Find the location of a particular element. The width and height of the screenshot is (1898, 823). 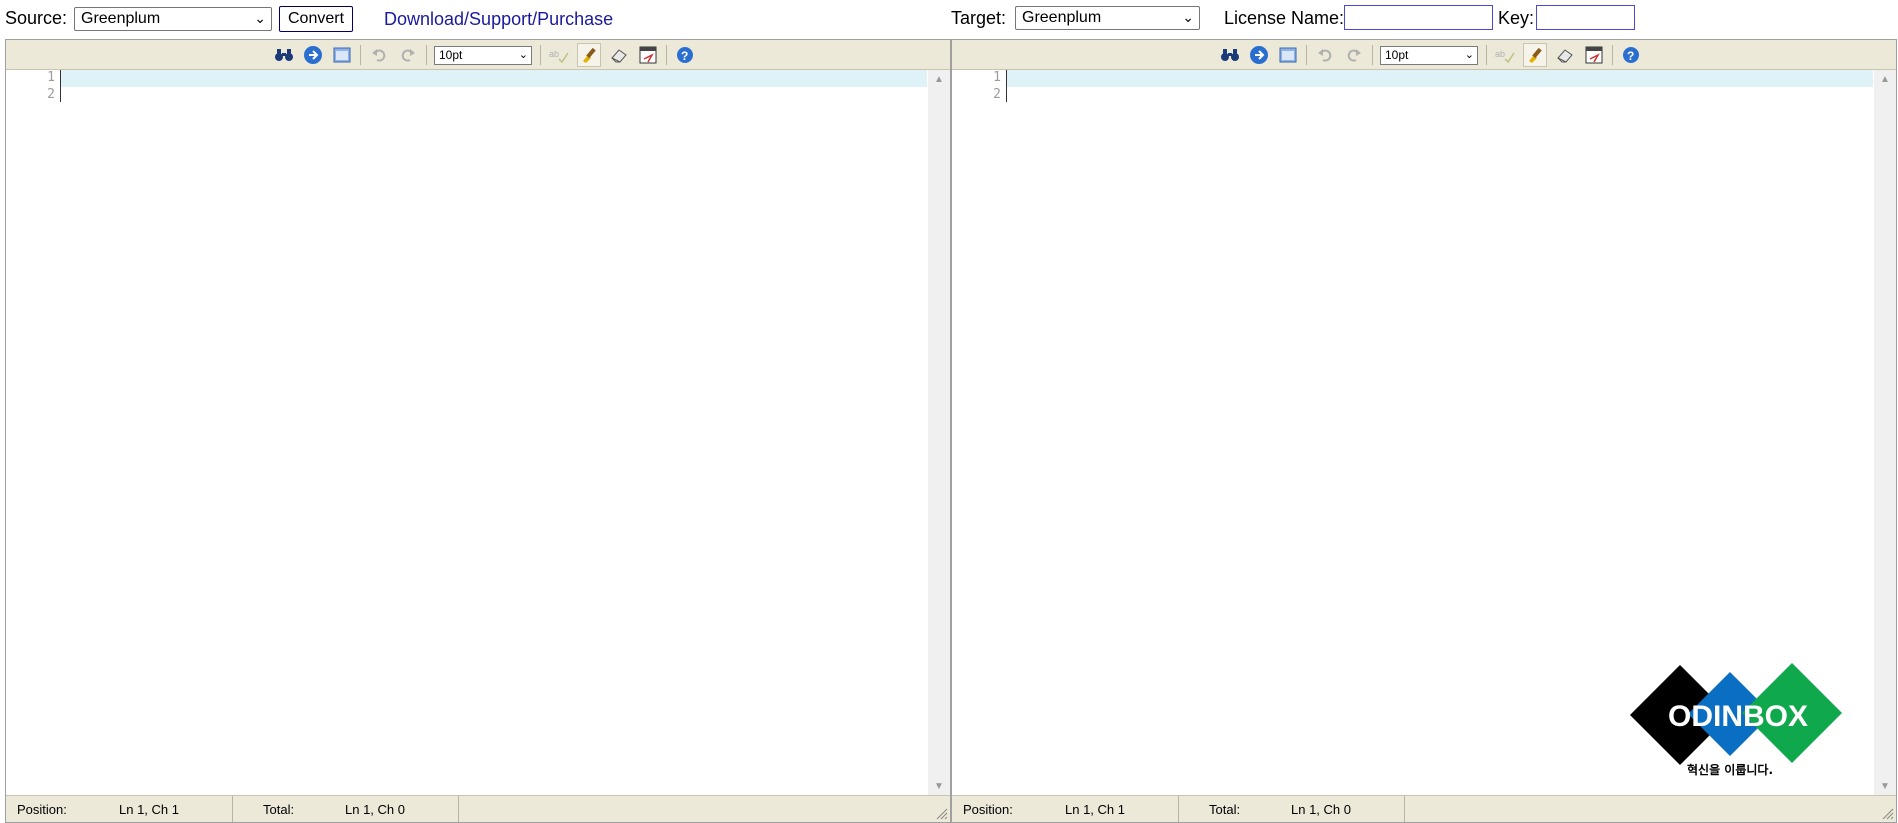

license-name-input is located at coordinates (1418, 17).